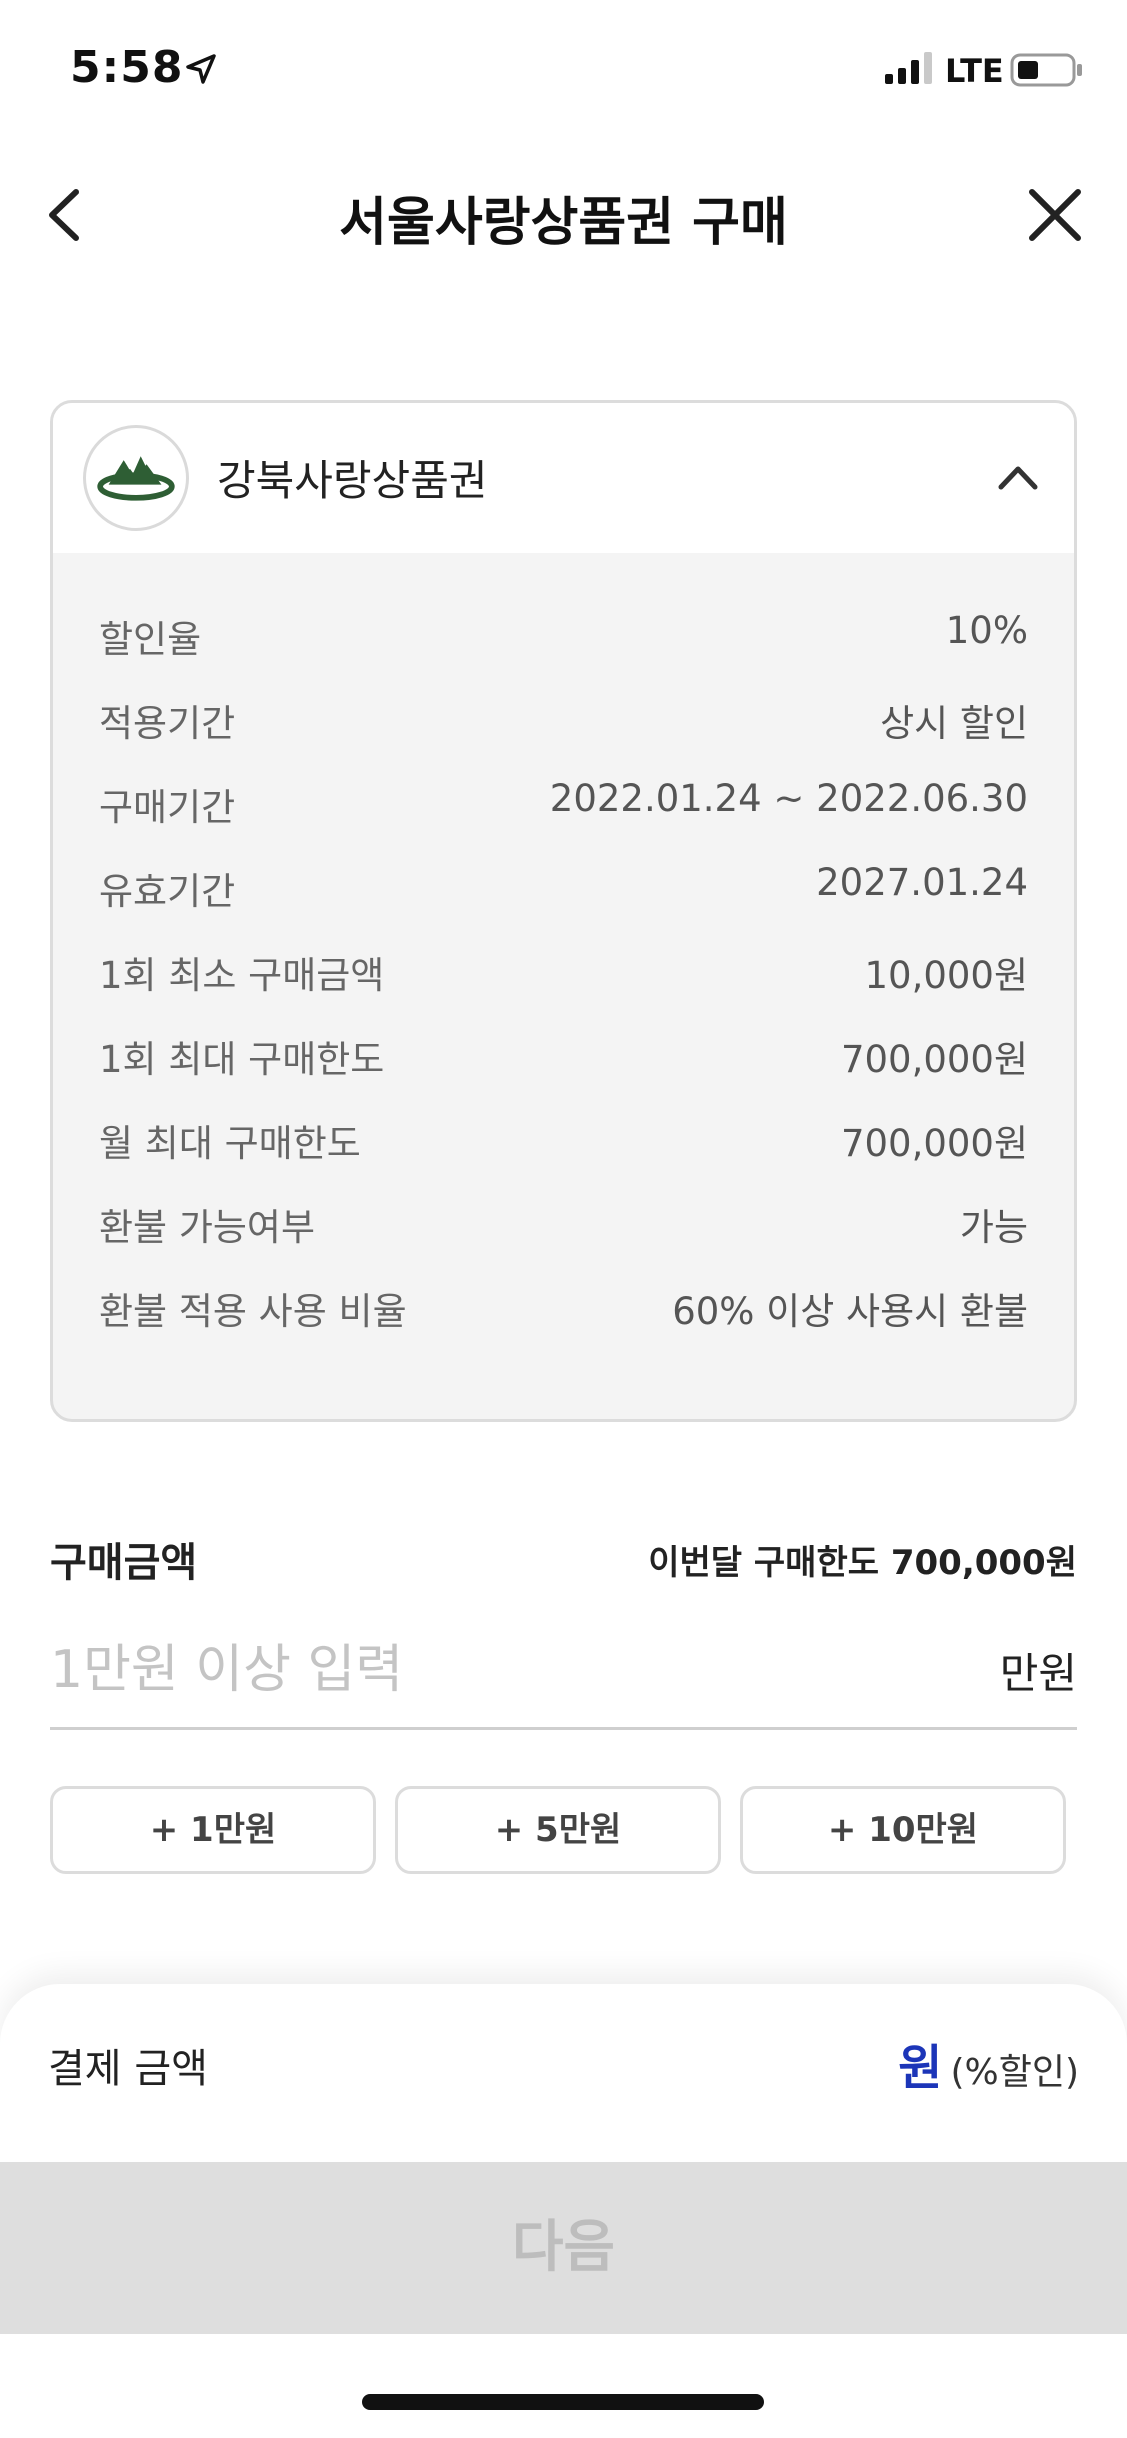 This screenshot has width=1127, height=2438. What do you see at coordinates (563, 1323) in the screenshot?
I see `detail-row-refund-ratio: 환불 적용 사용 비율 60% 이상 사용시 환불` at bounding box center [563, 1323].